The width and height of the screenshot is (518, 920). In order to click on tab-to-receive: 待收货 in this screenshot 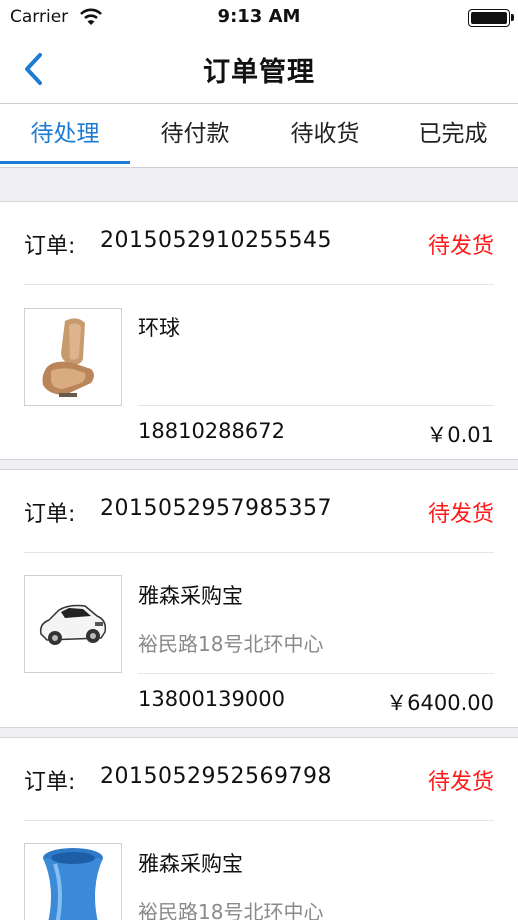, I will do `click(325, 135)`.